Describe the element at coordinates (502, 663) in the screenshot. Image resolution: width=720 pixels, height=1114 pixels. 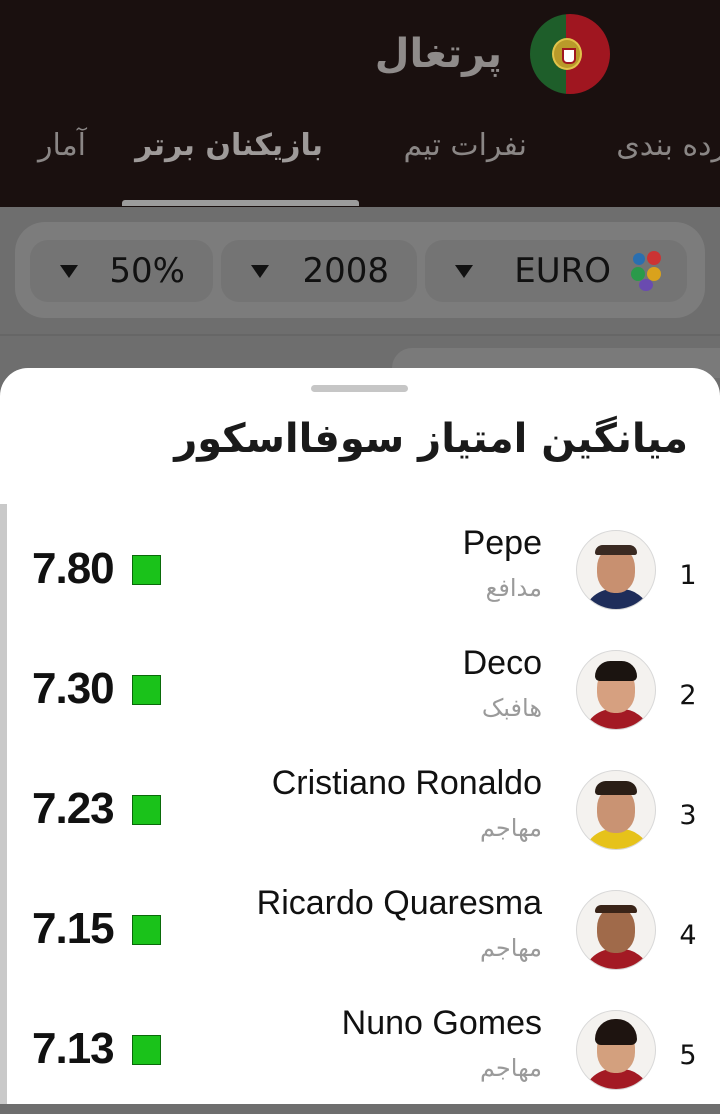
I see `player-name: Deco` at that location.